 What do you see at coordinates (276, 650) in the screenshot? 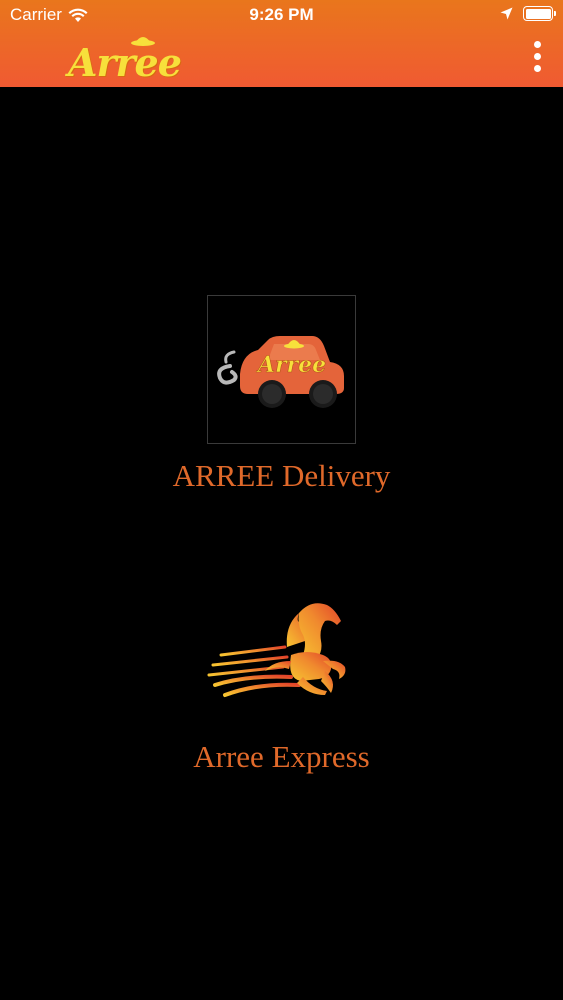
I see `horse-icon` at bounding box center [276, 650].